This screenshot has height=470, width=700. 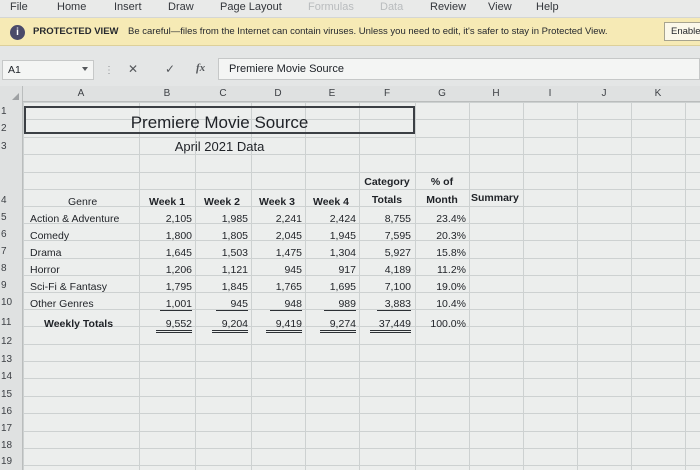 What do you see at coordinates (442, 200) in the screenshot?
I see `header-pct-line2: Month` at bounding box center [442, 200].